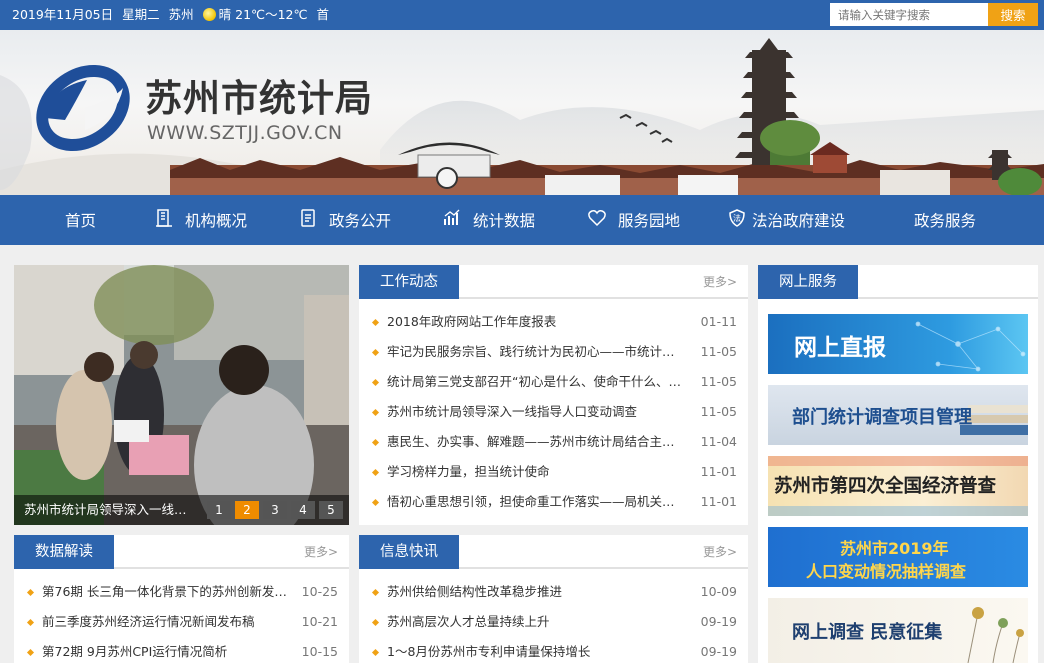  I want to click on list-item: 2018年政府网站工作年度报表 01-11, so click(553, 322).